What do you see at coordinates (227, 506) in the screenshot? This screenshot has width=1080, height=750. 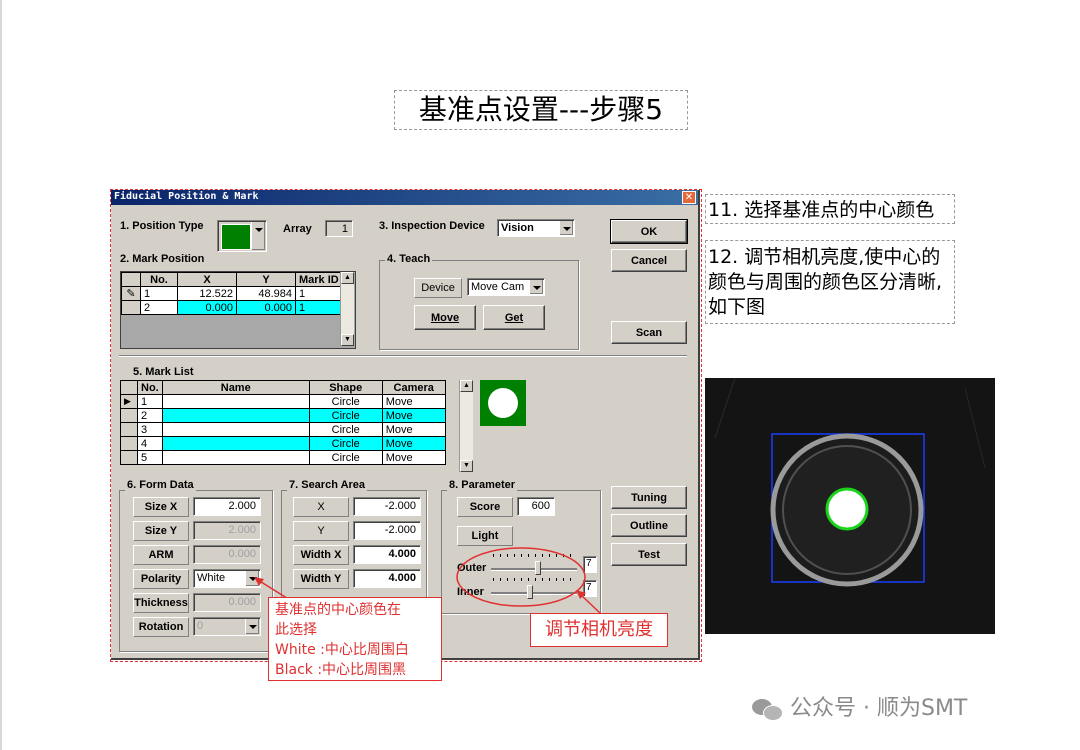 I see `size-x-input: 2.000` at bounding box center [227, 506].